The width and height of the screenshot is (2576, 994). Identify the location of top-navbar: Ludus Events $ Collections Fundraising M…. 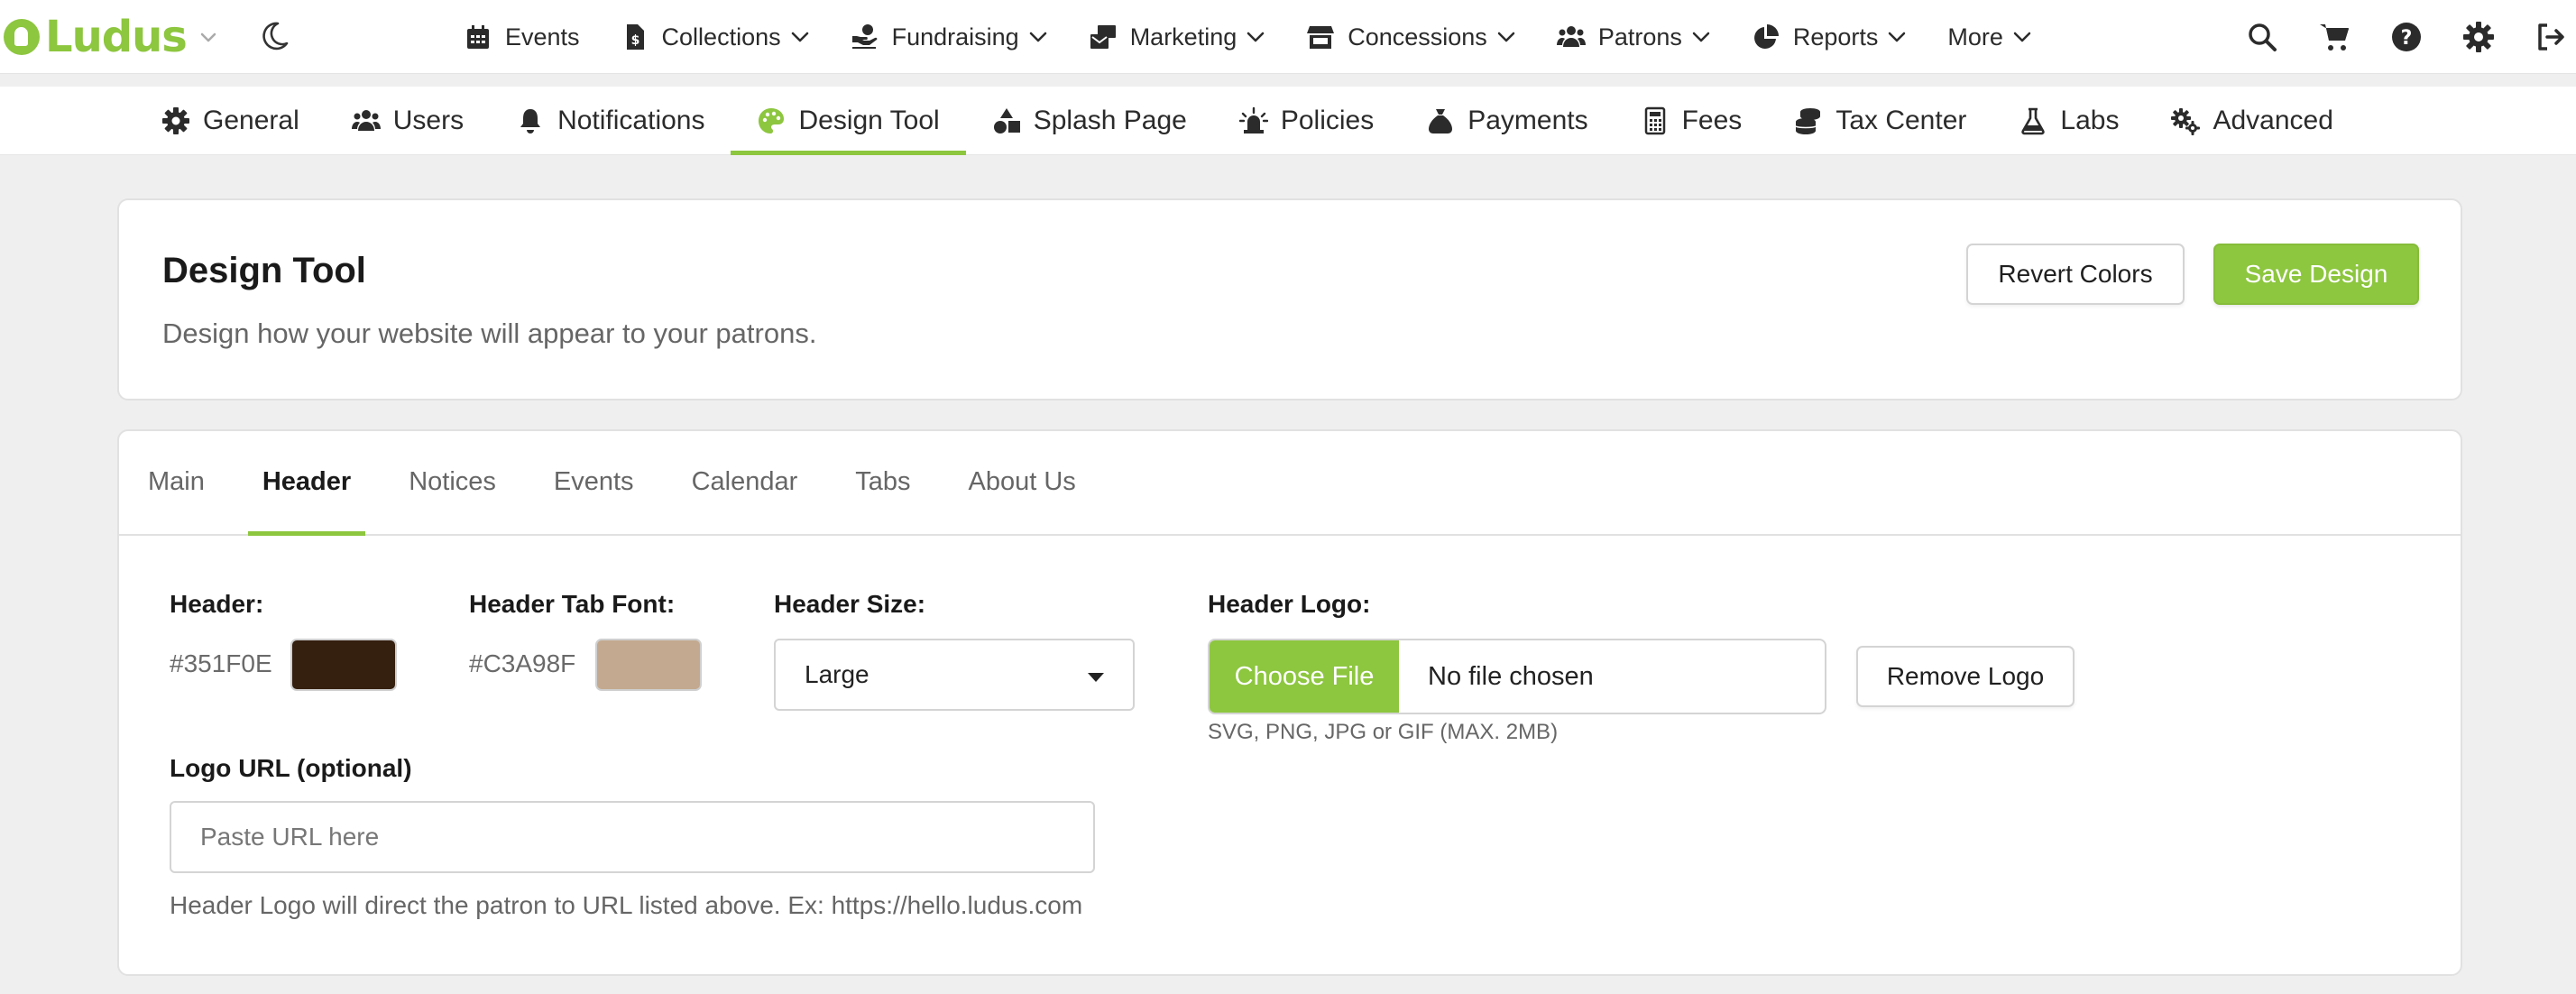
(1288, 37).